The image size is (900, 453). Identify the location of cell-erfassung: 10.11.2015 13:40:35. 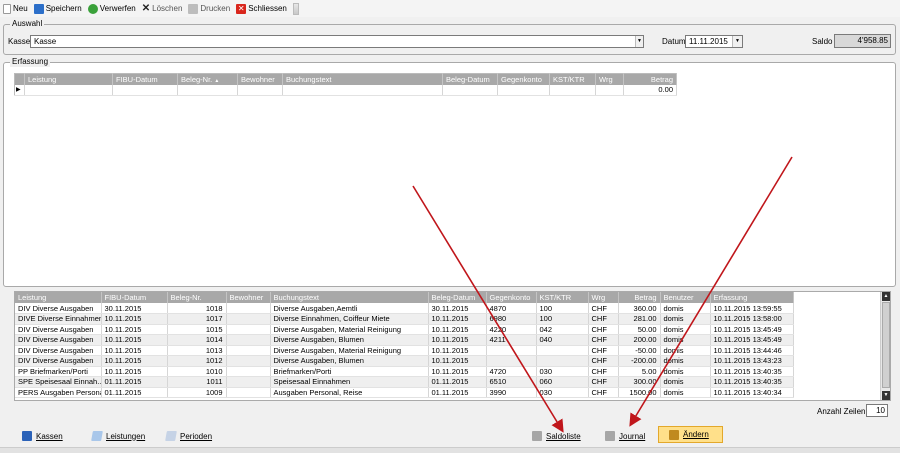
(752, 382).